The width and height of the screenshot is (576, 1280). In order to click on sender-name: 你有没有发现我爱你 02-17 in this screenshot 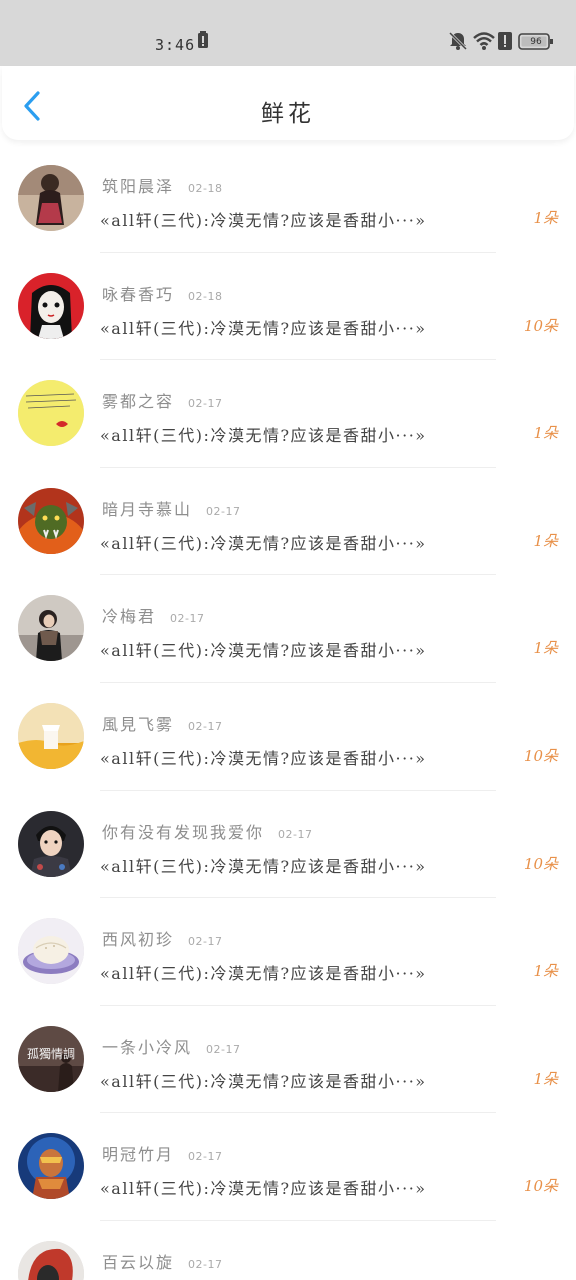, I will do `click(207, 832)`.